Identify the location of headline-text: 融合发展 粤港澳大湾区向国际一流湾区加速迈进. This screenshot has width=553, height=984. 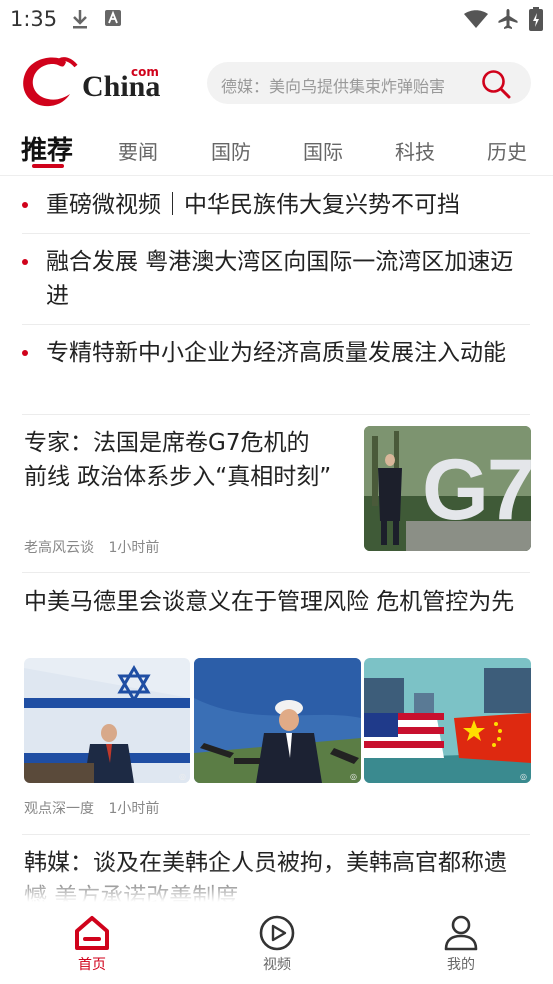
(280, 279).